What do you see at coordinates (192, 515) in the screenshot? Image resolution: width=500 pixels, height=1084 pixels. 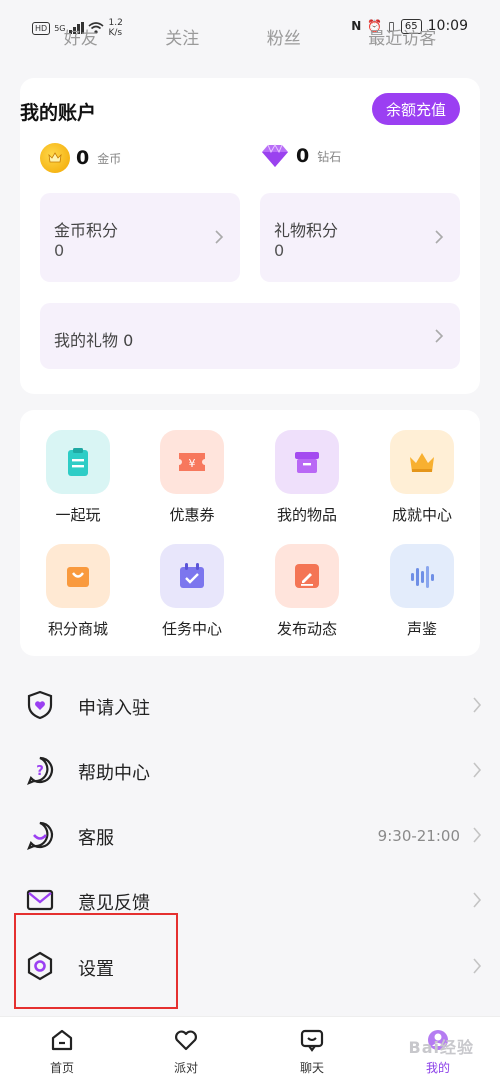 I see `grid-label: 优惠券` at bounding box center [192, 515].